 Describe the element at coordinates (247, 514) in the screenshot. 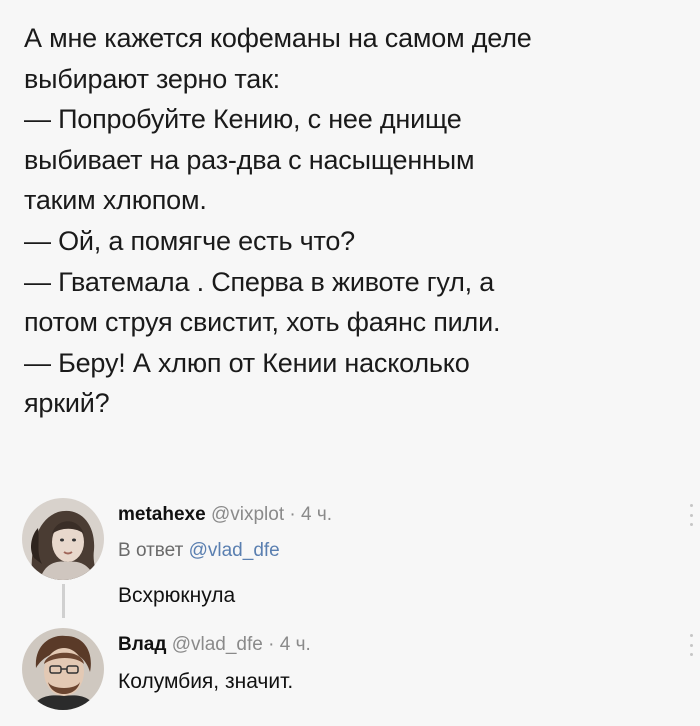

I see `author-handle: @vixplot` at that location.